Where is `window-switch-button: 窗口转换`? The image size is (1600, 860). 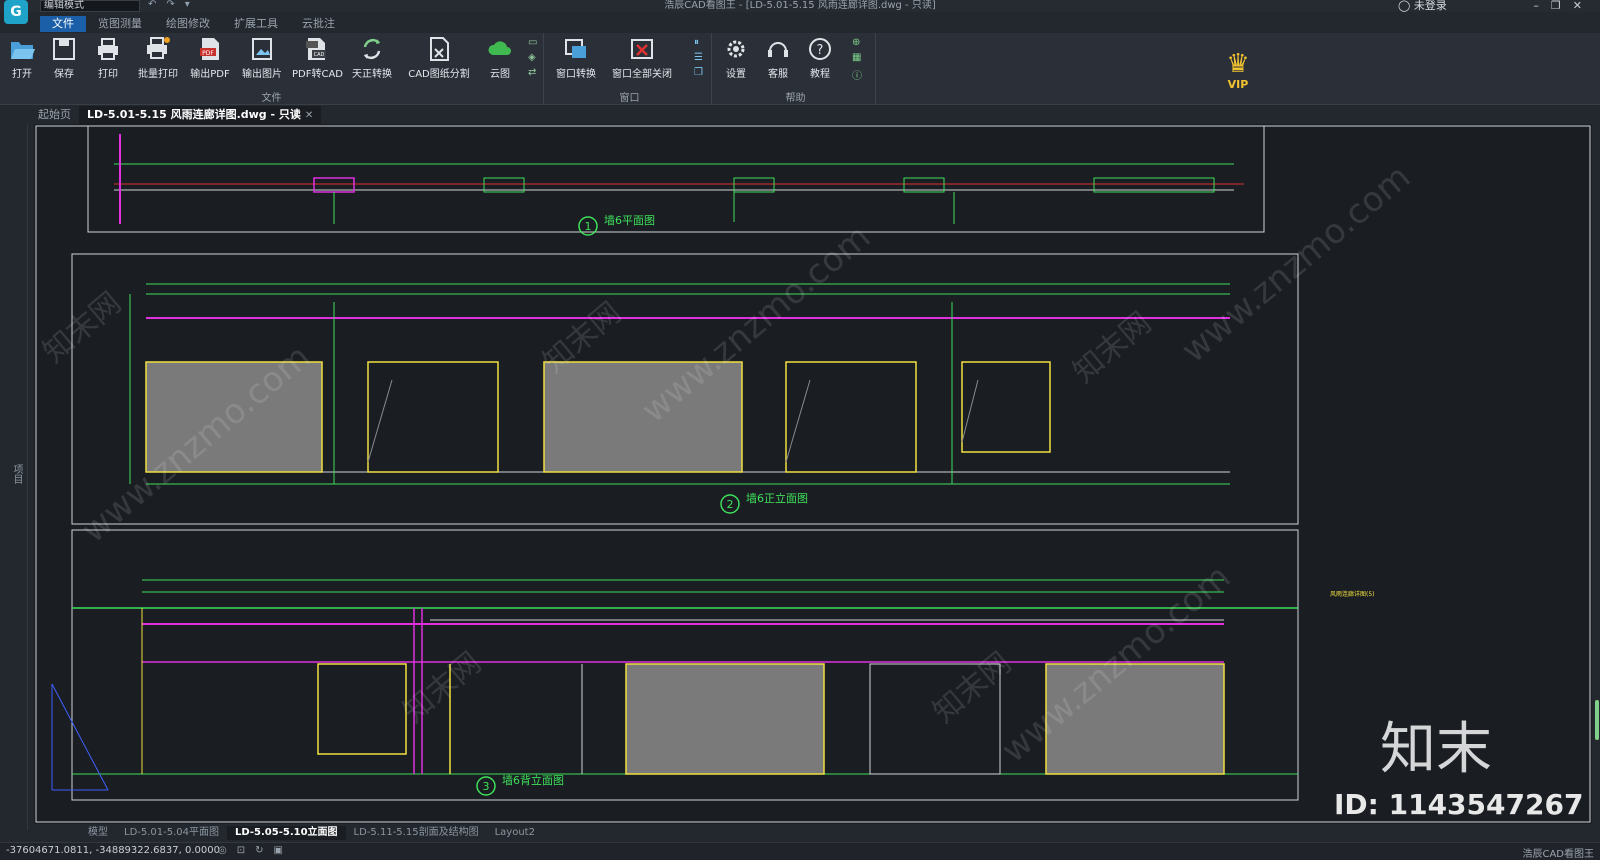
window-switch-button: 窗口转换 is located at coordinates (576, 57).